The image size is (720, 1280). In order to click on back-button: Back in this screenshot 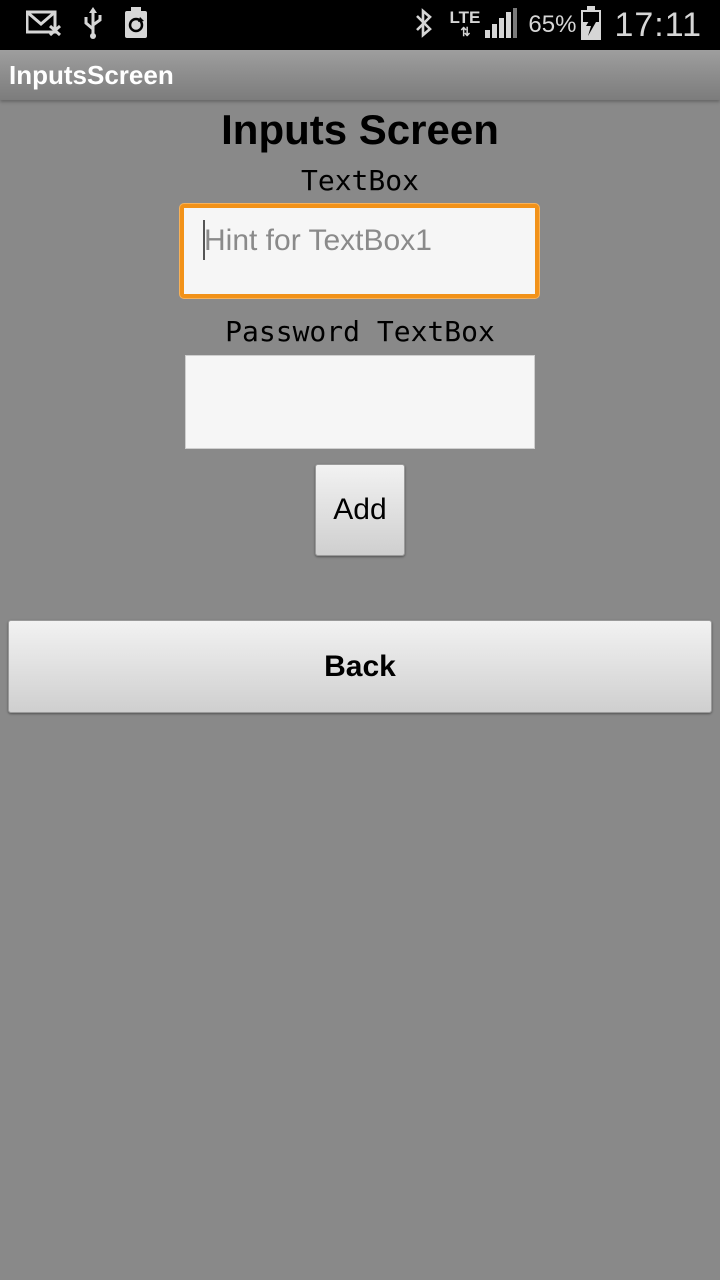, I will do `click(360, 666)`.